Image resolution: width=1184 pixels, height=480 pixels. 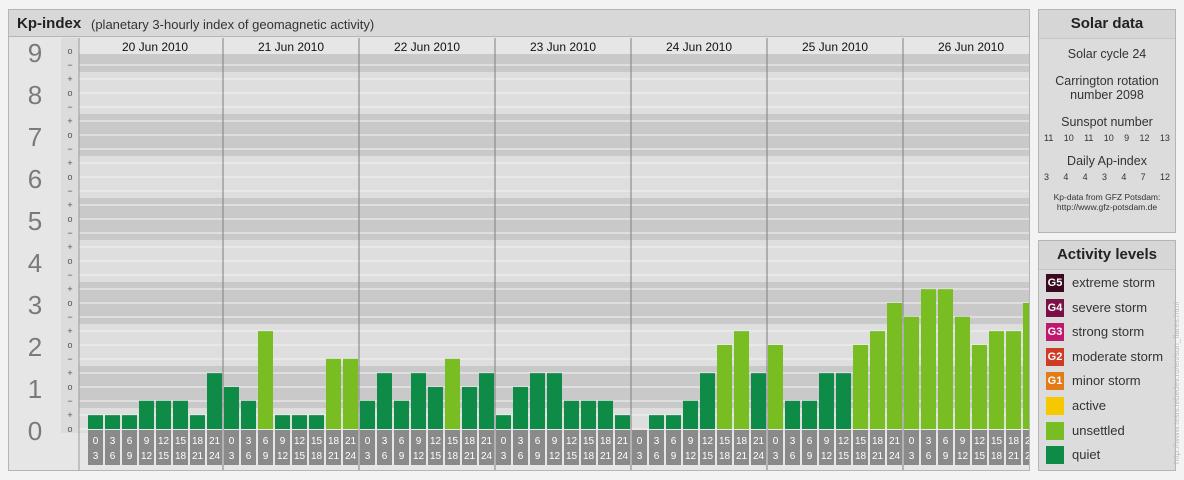 What do you see at coordinates (1118, 356) in the screenshot?
I see `activity-label: moderate storm` at bounding box center [1118, 356].